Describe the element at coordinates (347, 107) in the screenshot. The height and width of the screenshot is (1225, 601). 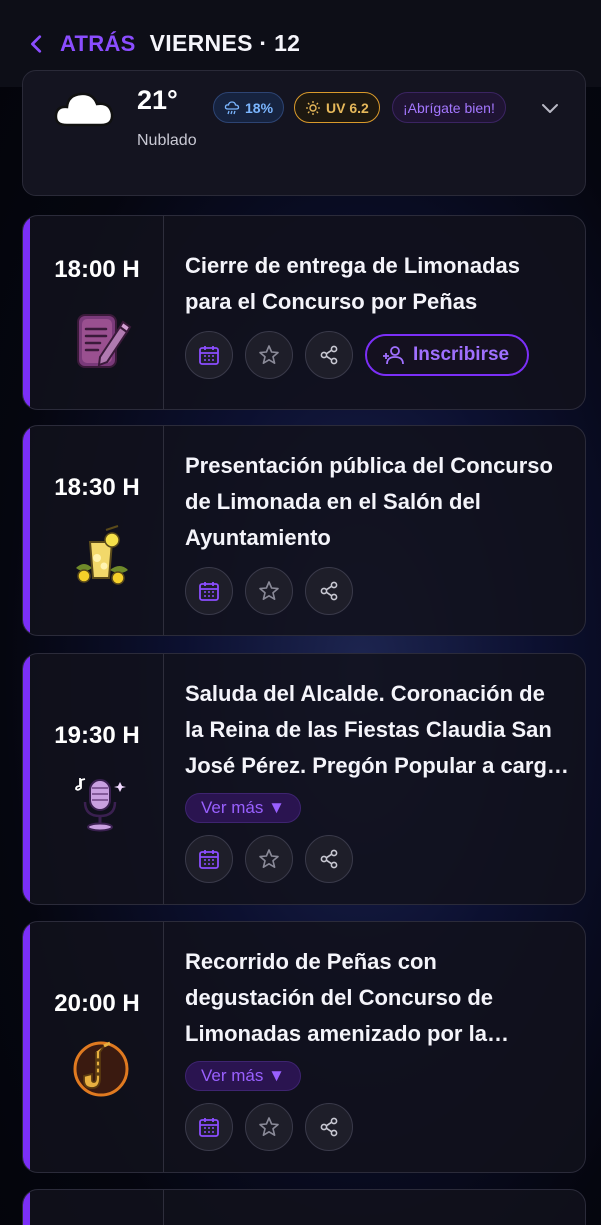
I see `uv-value: UV 6.2` at that location.